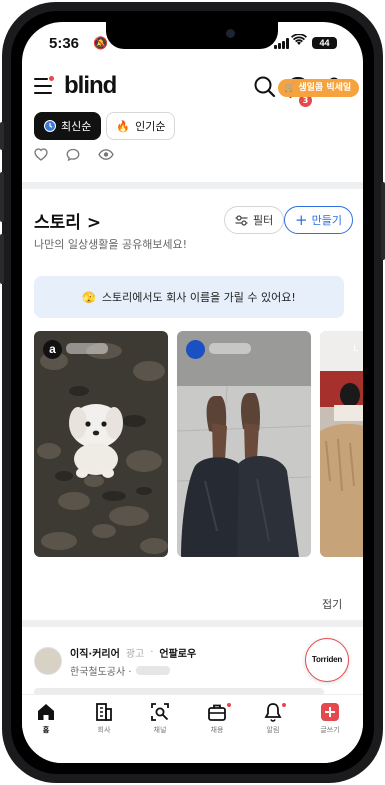 Image resolution: width=385 pixels, height=785 pixels. What do you see at coordinates (229, 705) in the screenshot?
I see `jobs-notification-dot` at bounding box center [229, 705].